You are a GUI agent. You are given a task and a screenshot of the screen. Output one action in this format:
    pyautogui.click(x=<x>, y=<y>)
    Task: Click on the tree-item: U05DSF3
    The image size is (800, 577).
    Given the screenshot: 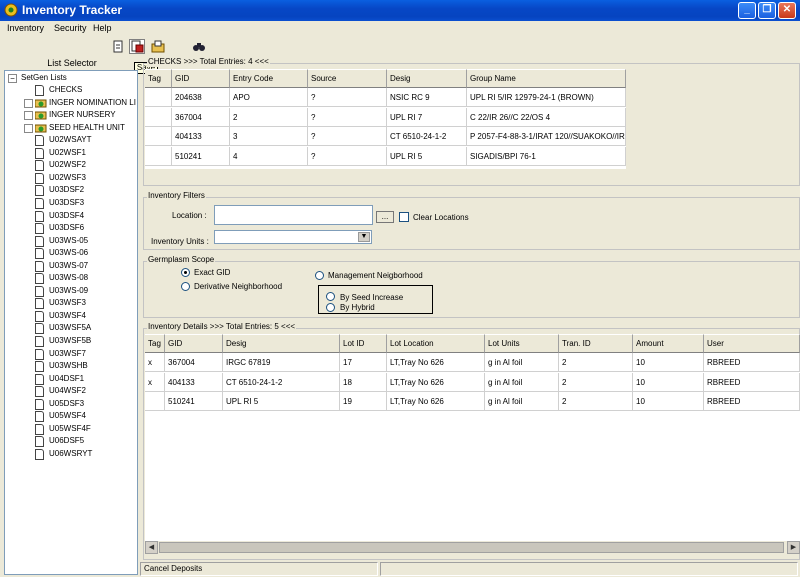 What is the action you would take?
    pyautogui.click(x=66, y=404)
    